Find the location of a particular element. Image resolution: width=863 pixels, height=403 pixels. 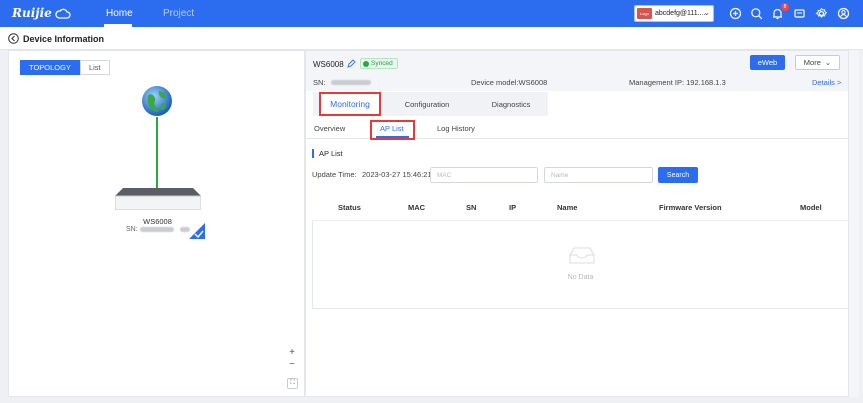

more-button: More ⌄ is located at coordinates (817, 62).